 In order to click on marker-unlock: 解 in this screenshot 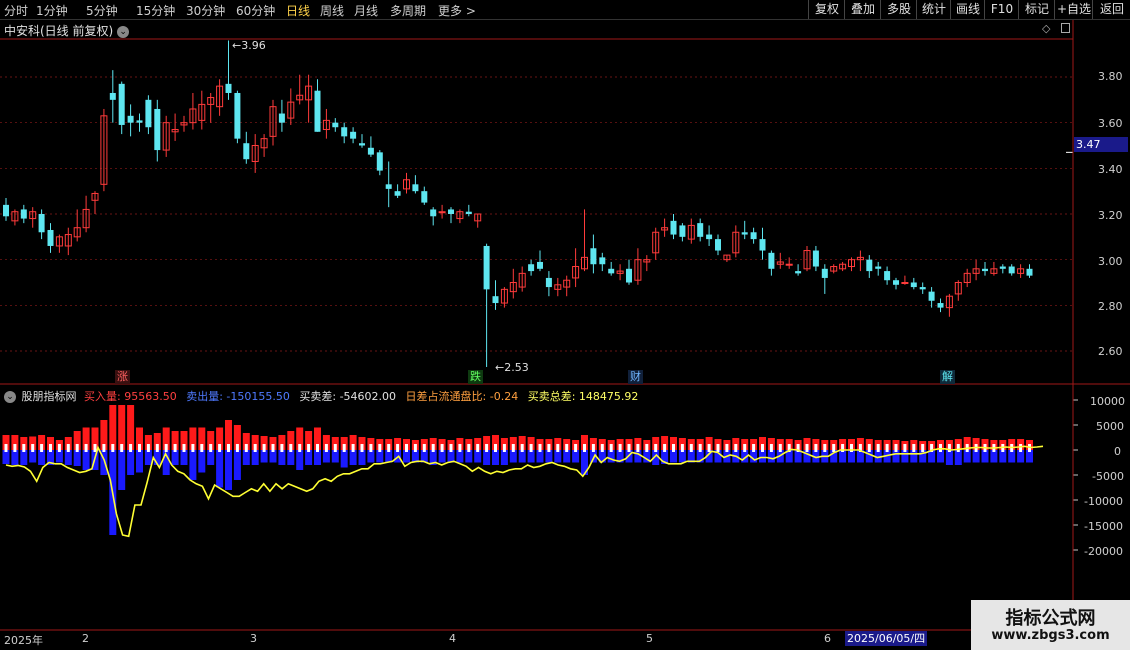, I will do `click(947, 377)`.